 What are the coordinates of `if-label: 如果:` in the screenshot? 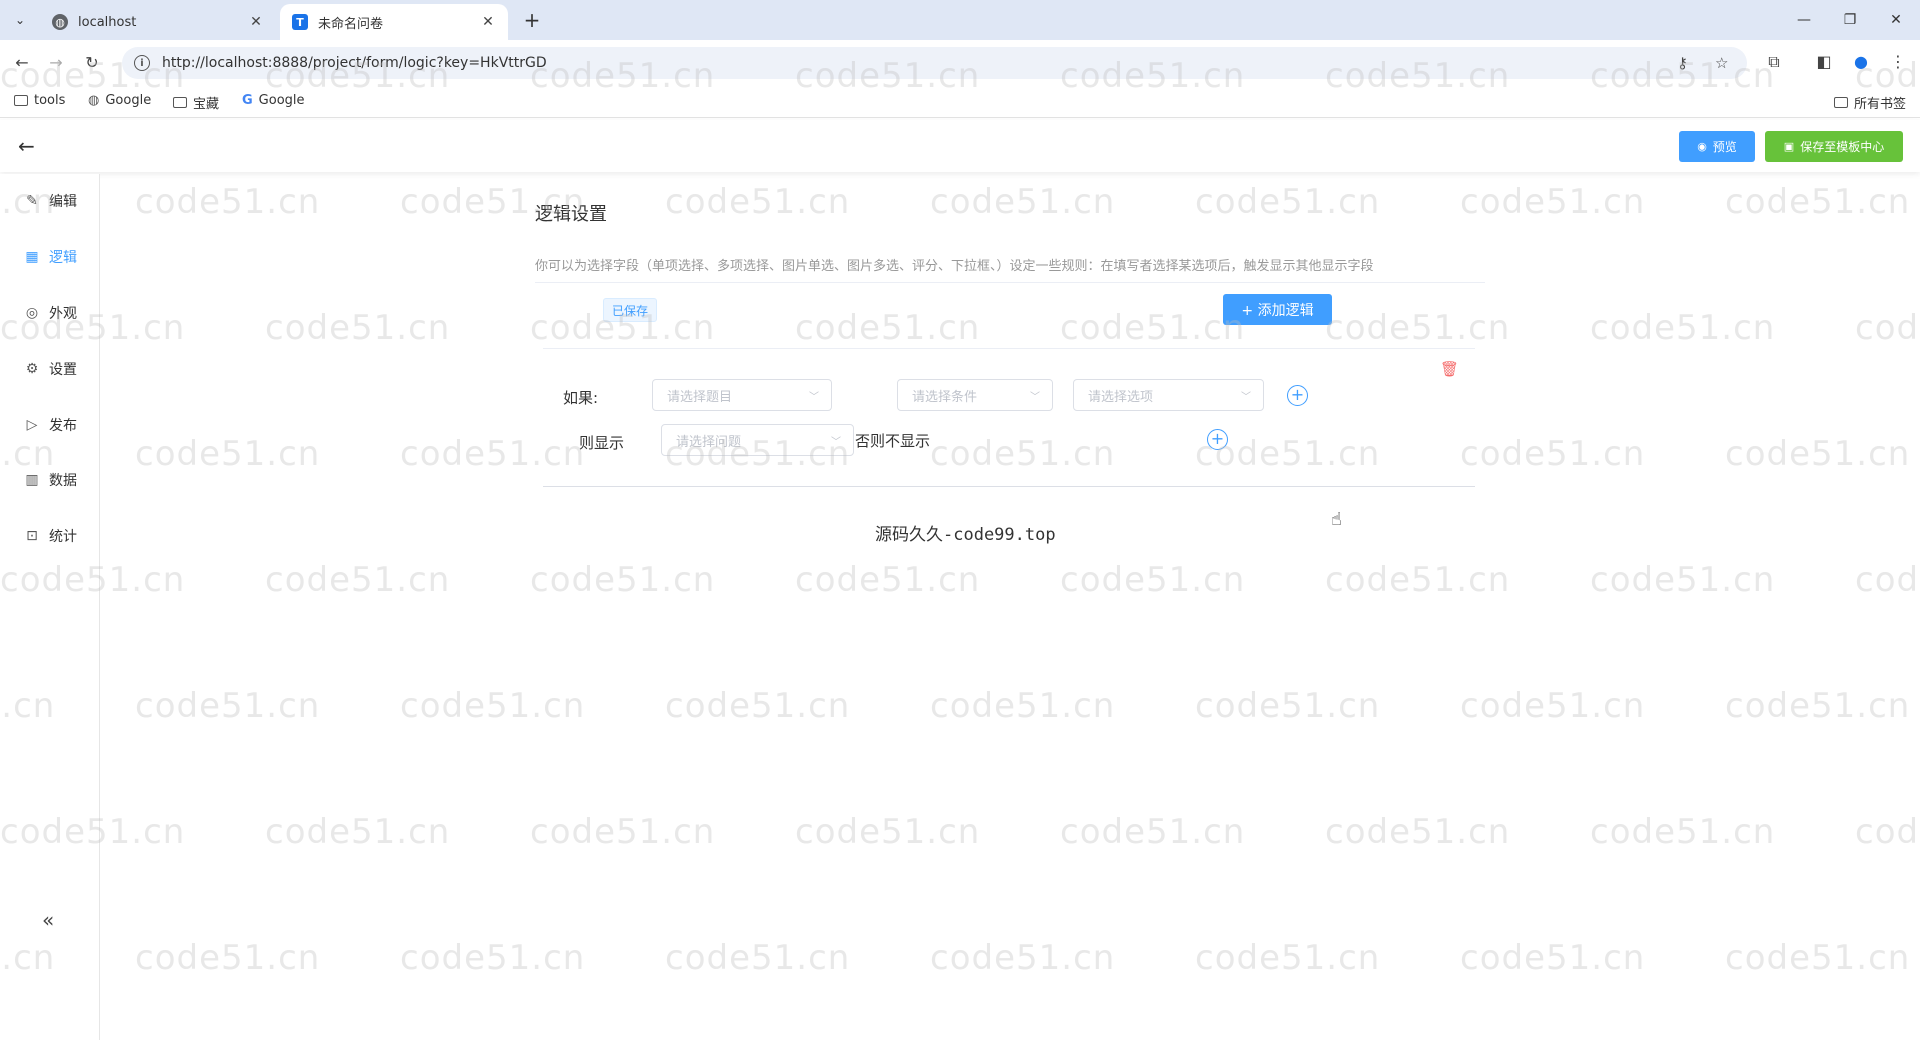 It's located at (581, 398).